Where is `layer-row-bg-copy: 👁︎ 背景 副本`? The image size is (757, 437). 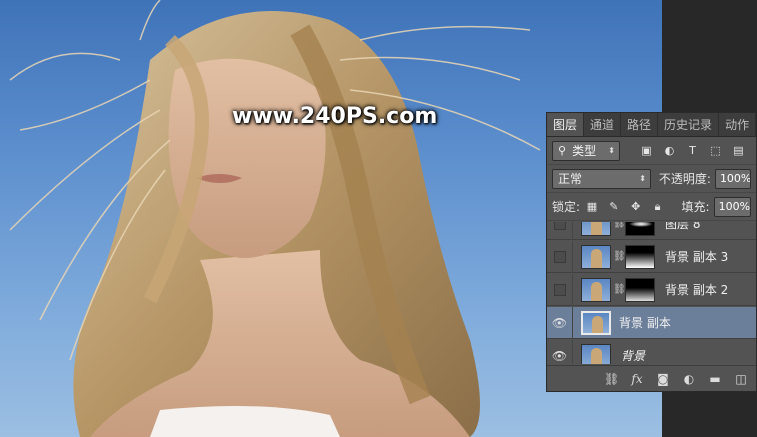 layer-row-bg-copy: 👁︎ 背景 副本 is located at coordinates (651, 322).